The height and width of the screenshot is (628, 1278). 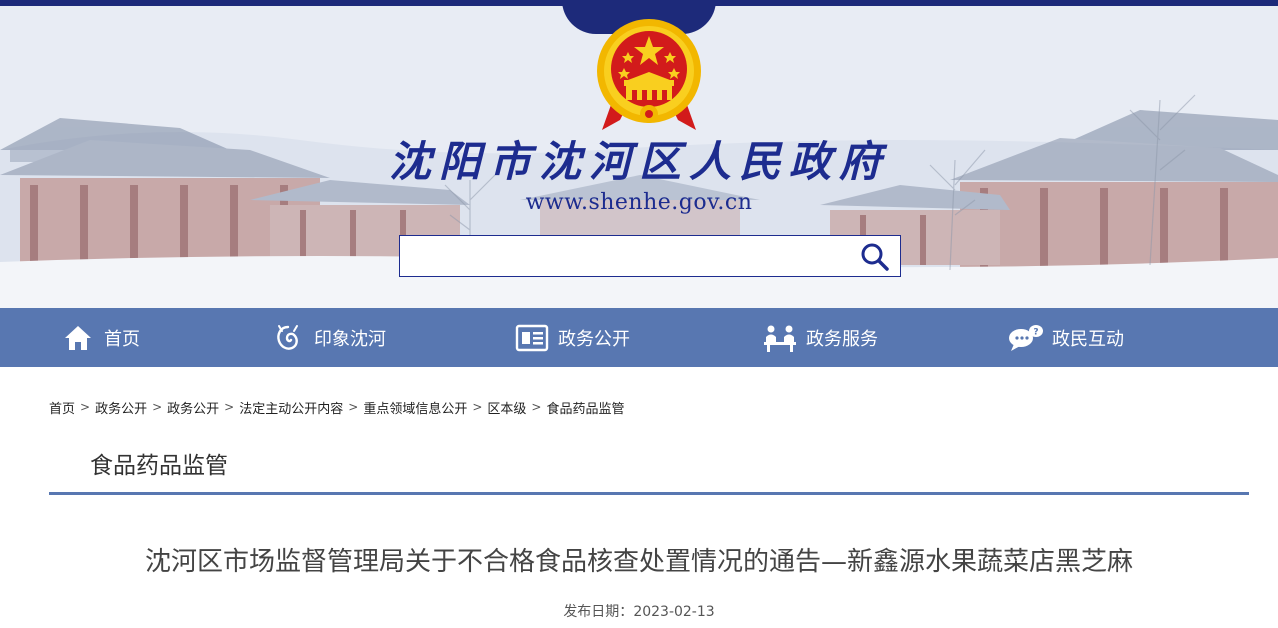 What do you see at coordinates (1088, 339) in the screenshot?
I see `nav-item-label: 政民互动` at bounding box center [1088, 339].